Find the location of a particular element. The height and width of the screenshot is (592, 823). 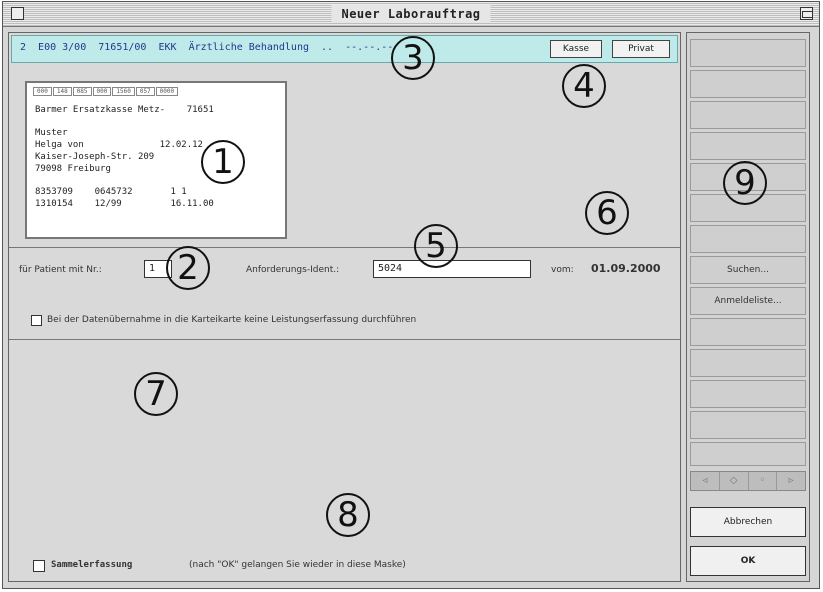

card-head-cell: 1560 is located at coordinates (123, 91).